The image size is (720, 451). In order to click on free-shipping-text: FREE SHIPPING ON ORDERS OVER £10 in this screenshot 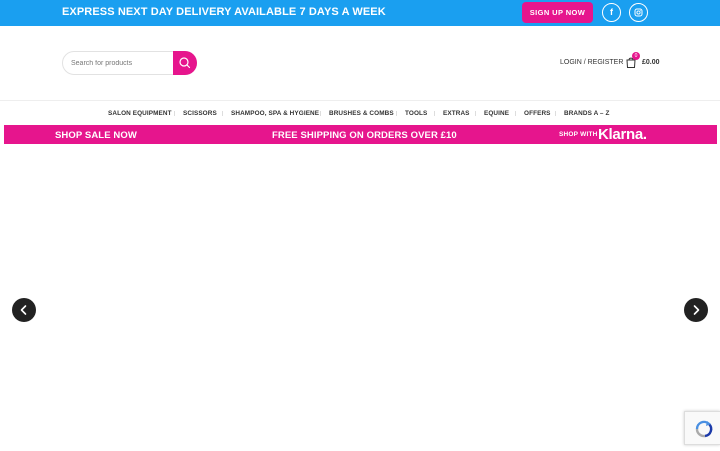, I will do `click(364, 135)`.